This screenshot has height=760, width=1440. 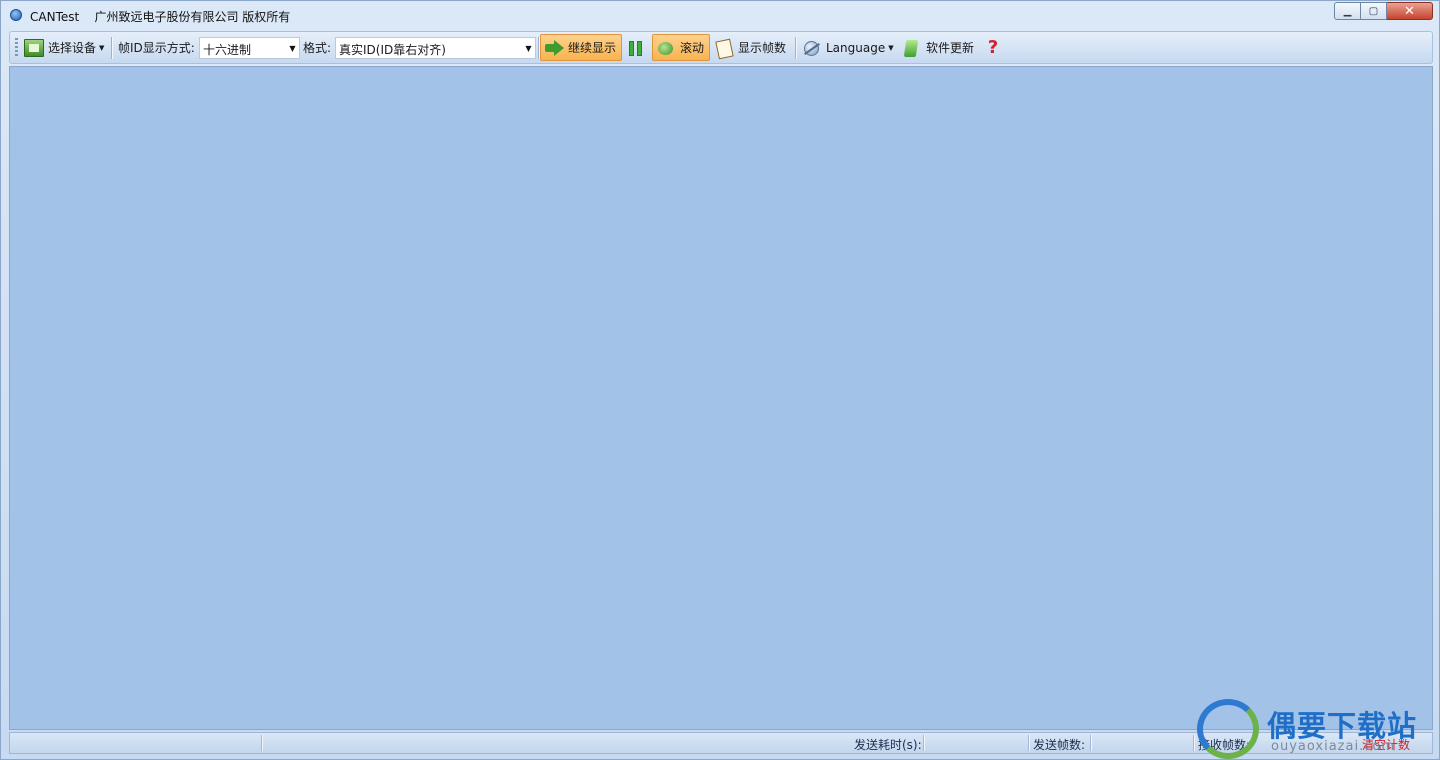 What do you see at coordinates (16, 15) in the screenshot?
I see `app-icon` at bounding box center [16, 15].